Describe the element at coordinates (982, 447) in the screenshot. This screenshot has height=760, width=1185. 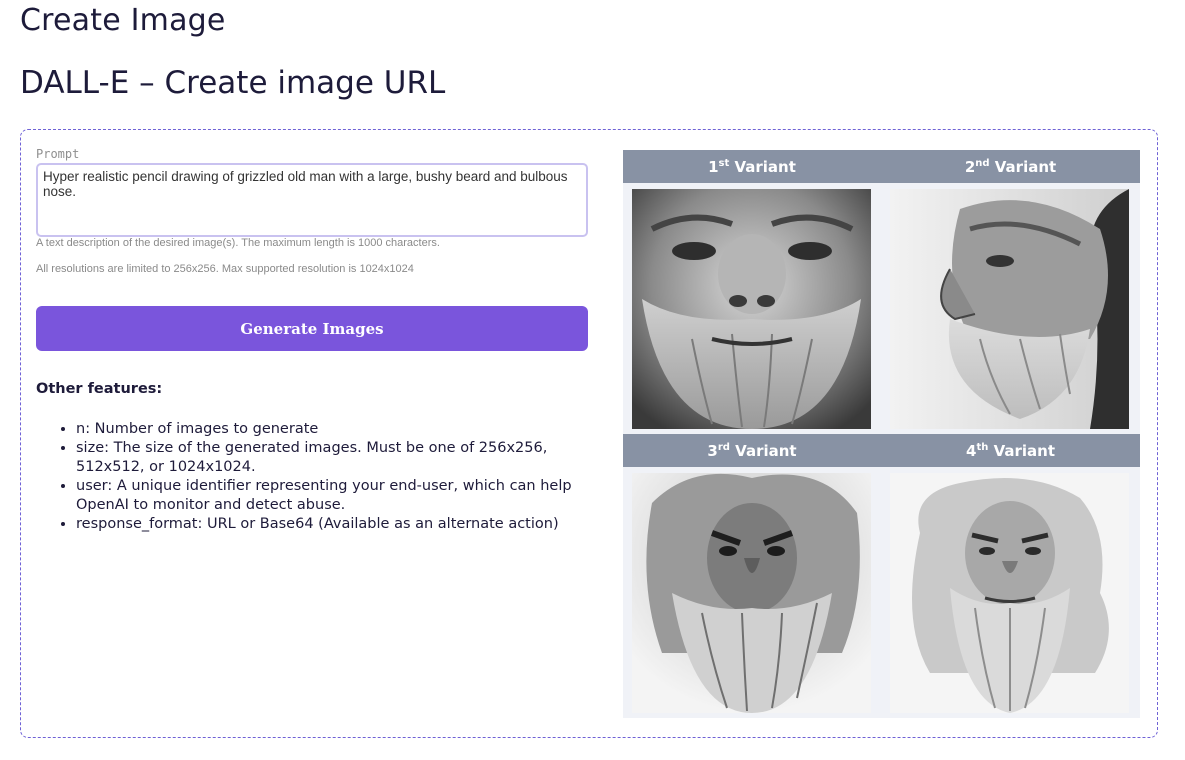
I see `variant-ordinal: th` at that location.